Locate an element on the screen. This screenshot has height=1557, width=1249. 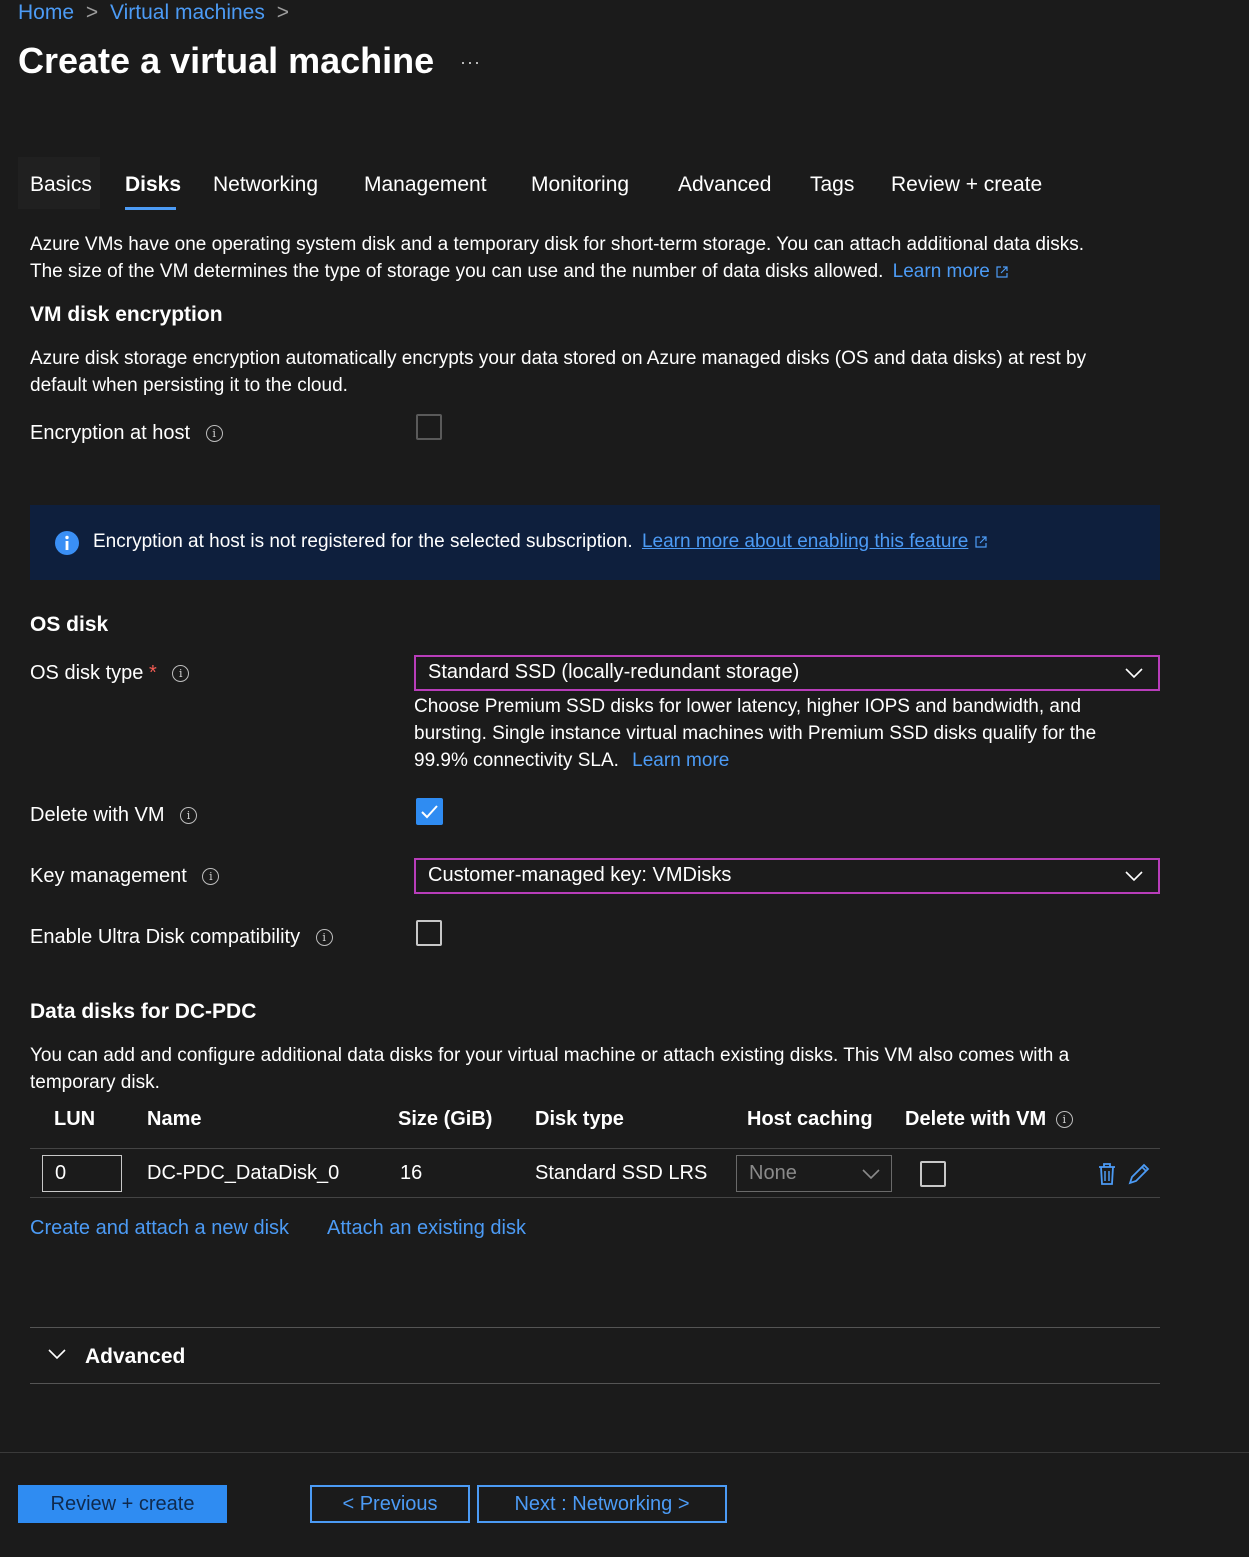
ultra-disk-checkbox is located at coordinates (429, 933).